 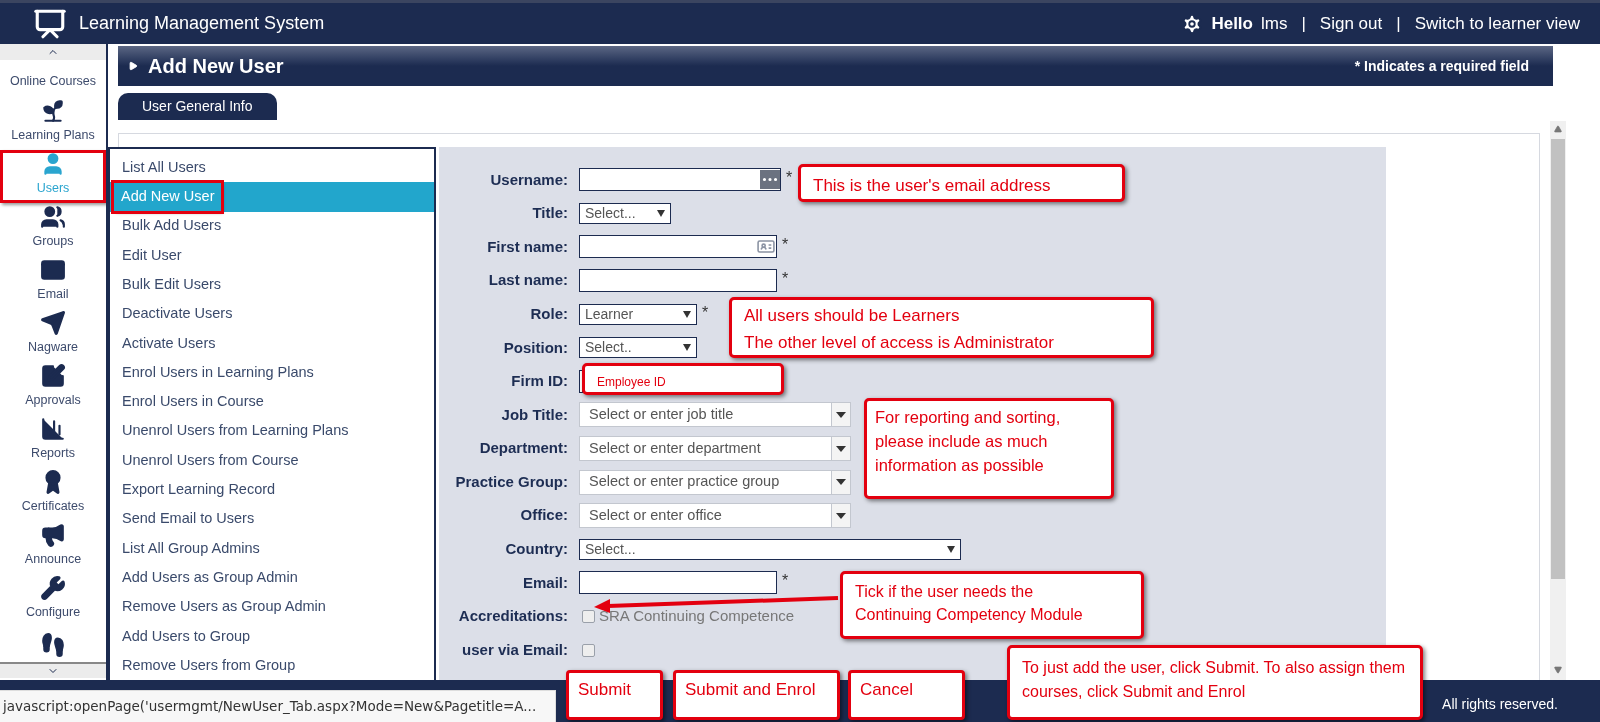 What do you see at coordinates (272, 431) in the screenshot?
I see `menu-item: Unenrol Users from Learning Plans` at bounding box center [272, 431].